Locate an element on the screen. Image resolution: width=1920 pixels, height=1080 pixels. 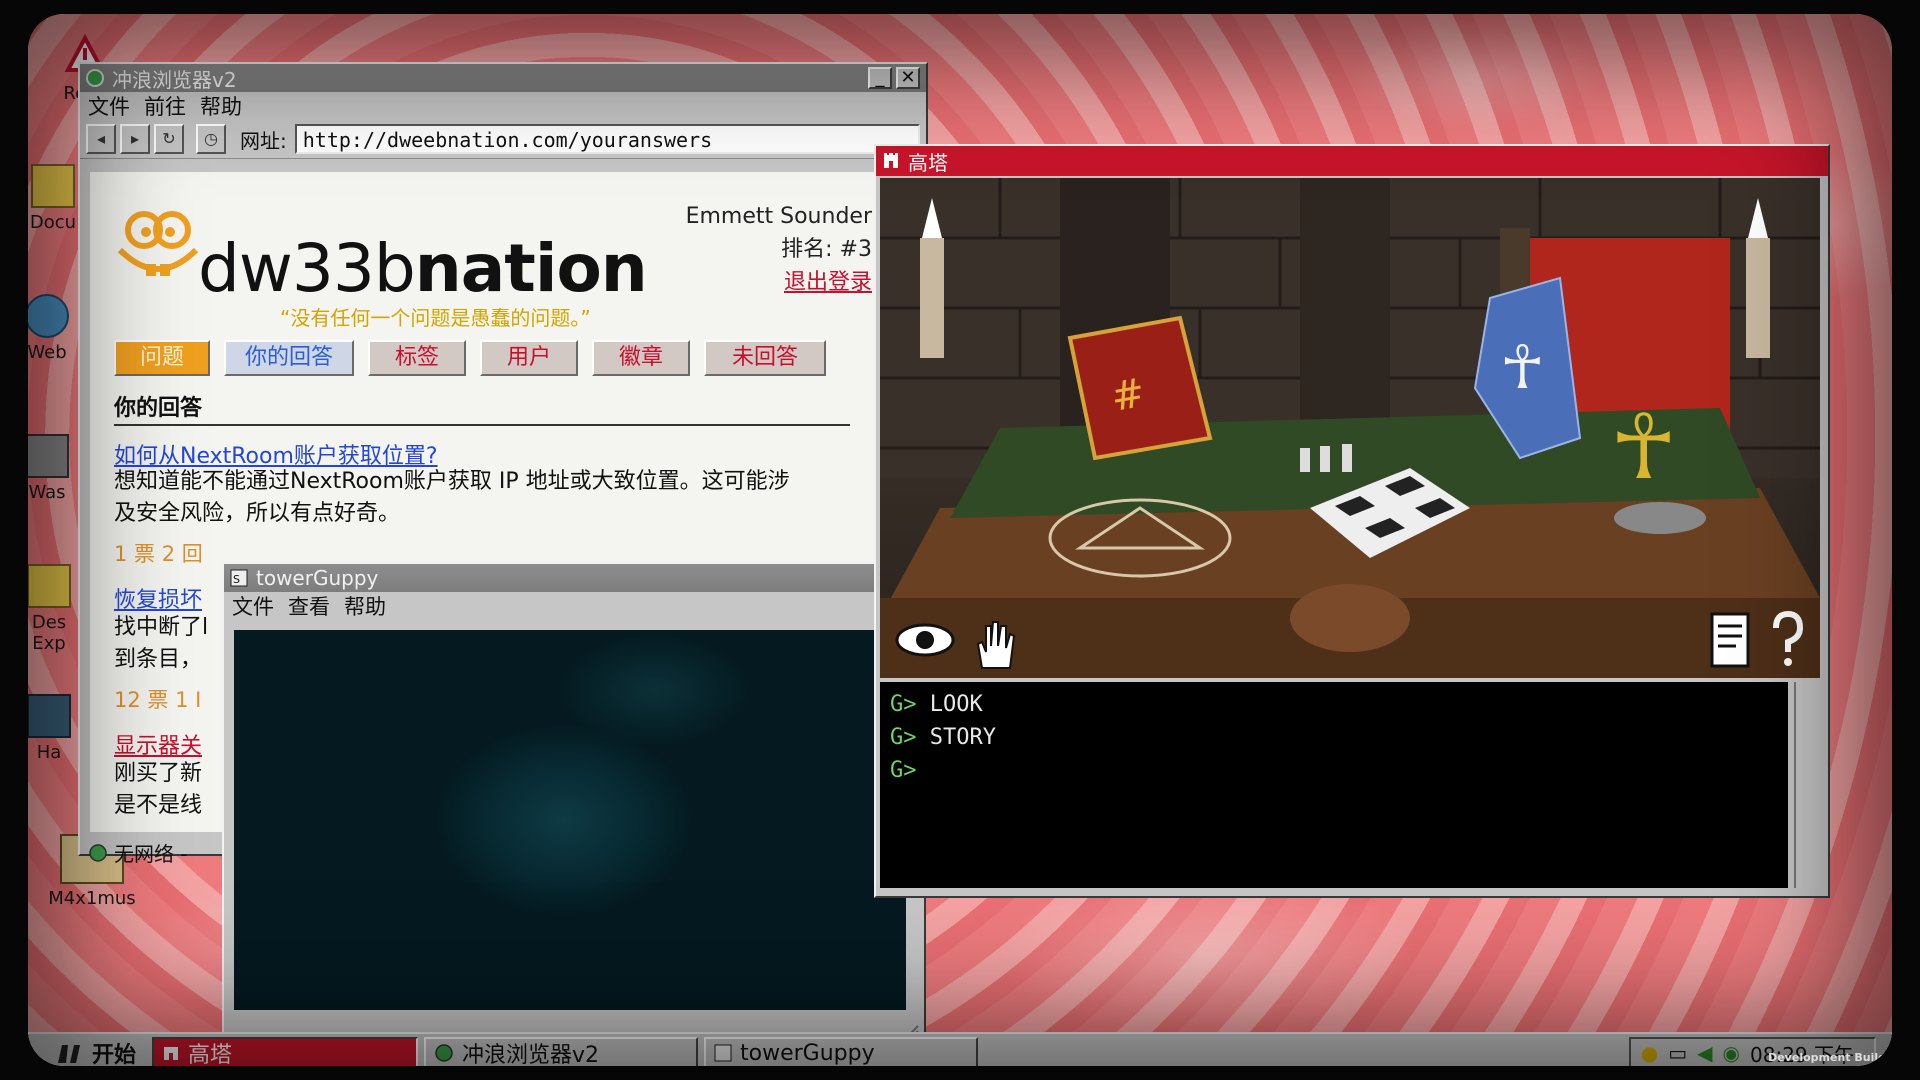
browser-titlebar: 冲浪浏览器v2 _ ✕ is located at coordinates (503, 78).